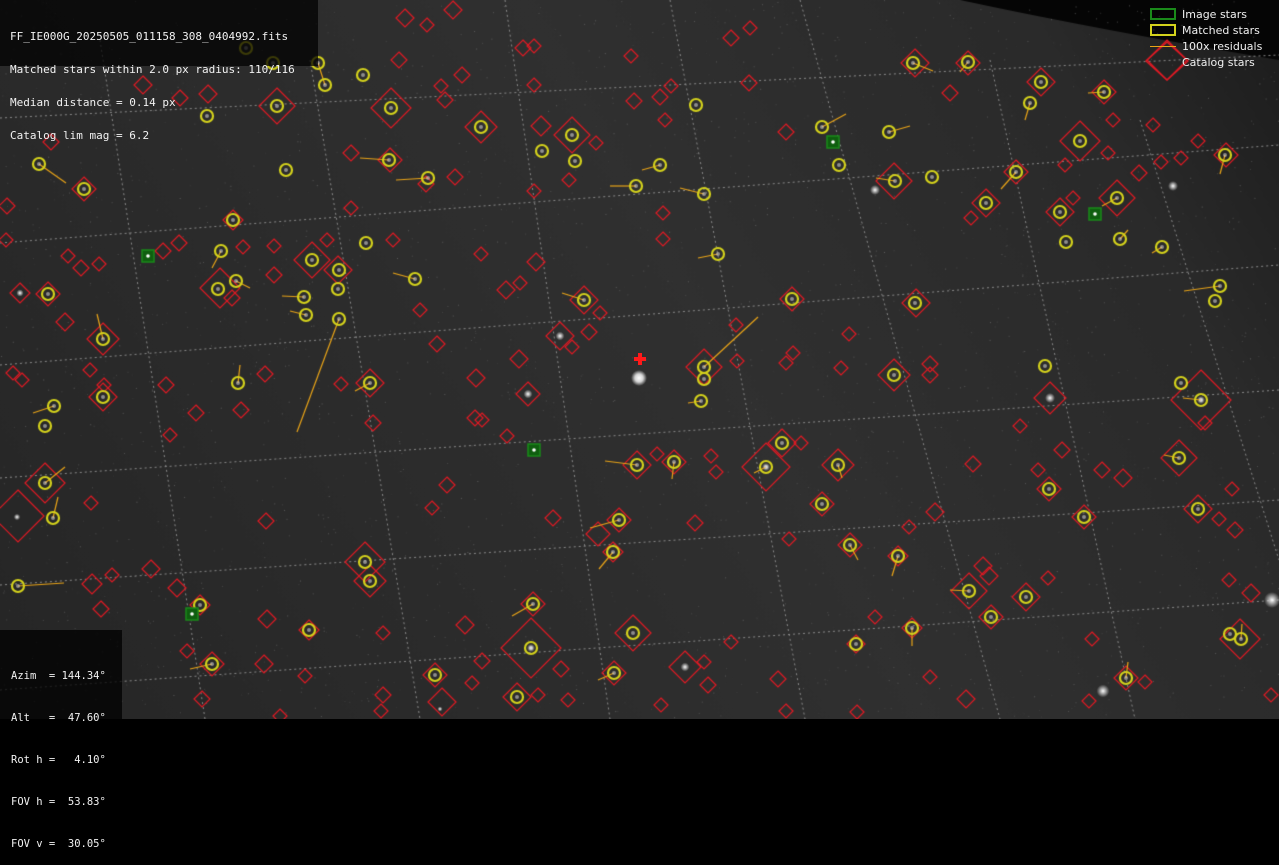  I want to click on legend-residuals: 100x residuals, so click(1210, 46).